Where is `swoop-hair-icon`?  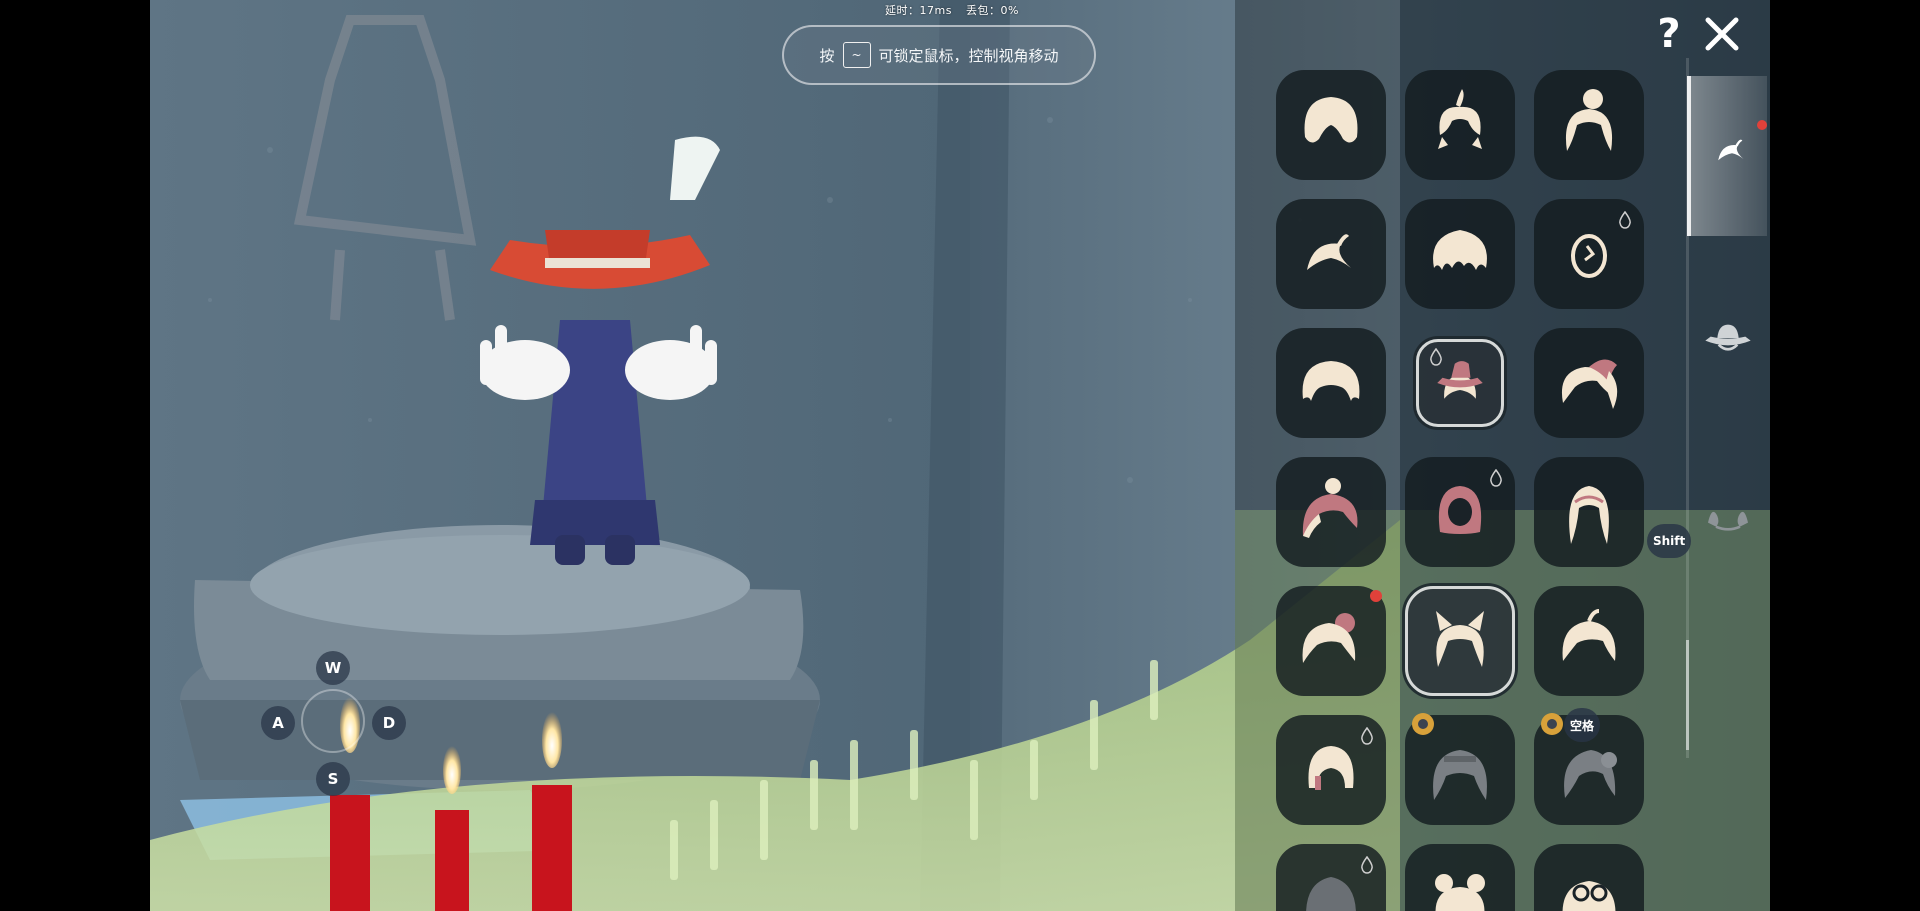
swoop-hair-icon is located at coordinates (1329, 252).